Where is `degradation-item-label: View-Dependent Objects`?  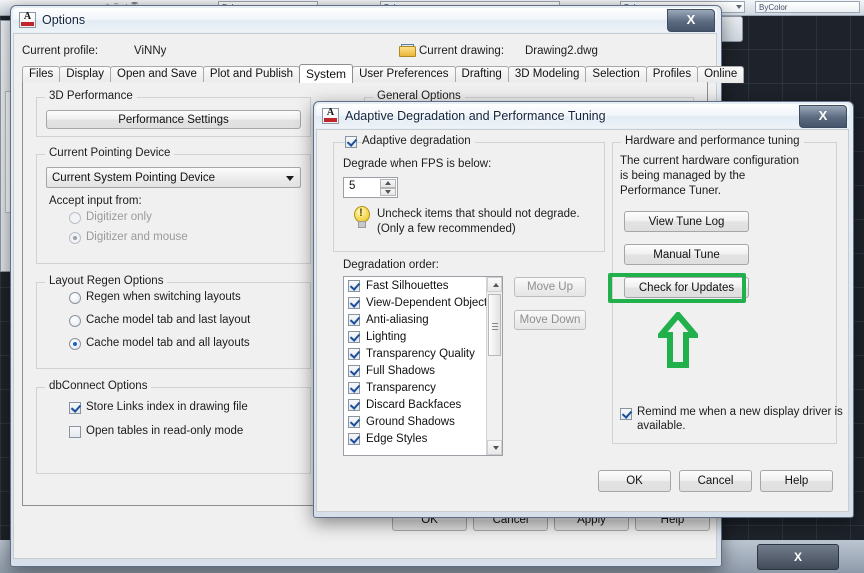 degradation-item-label: View-Dependent Objects is located at coordinates (429, 303).